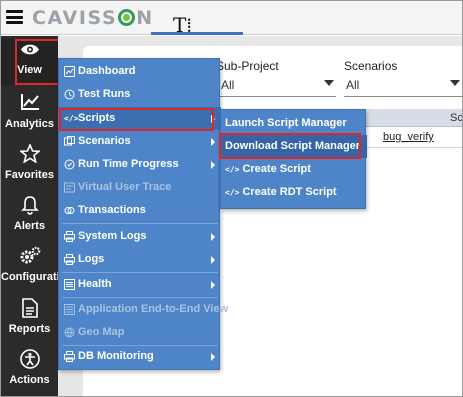  Describe the element at coordinates (140, 223) in the screenshot. I see `menu-divider` at that location.